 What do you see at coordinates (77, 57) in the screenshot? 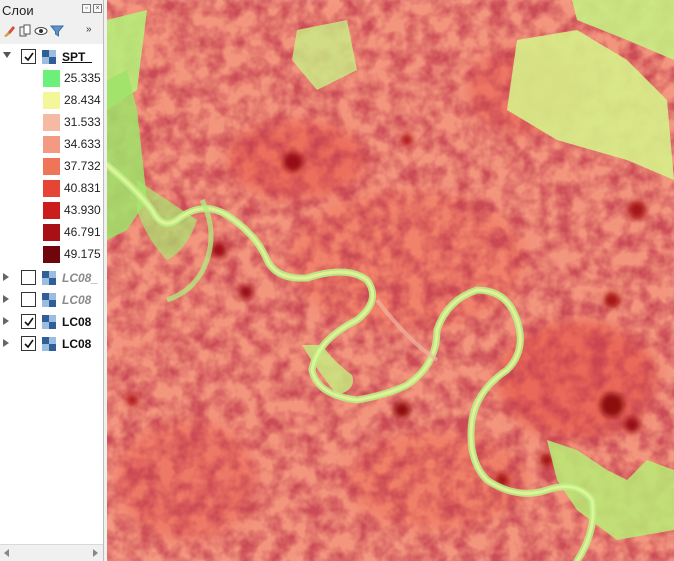
I see `layer-name: SPT_` at bounding box center [77, 57].